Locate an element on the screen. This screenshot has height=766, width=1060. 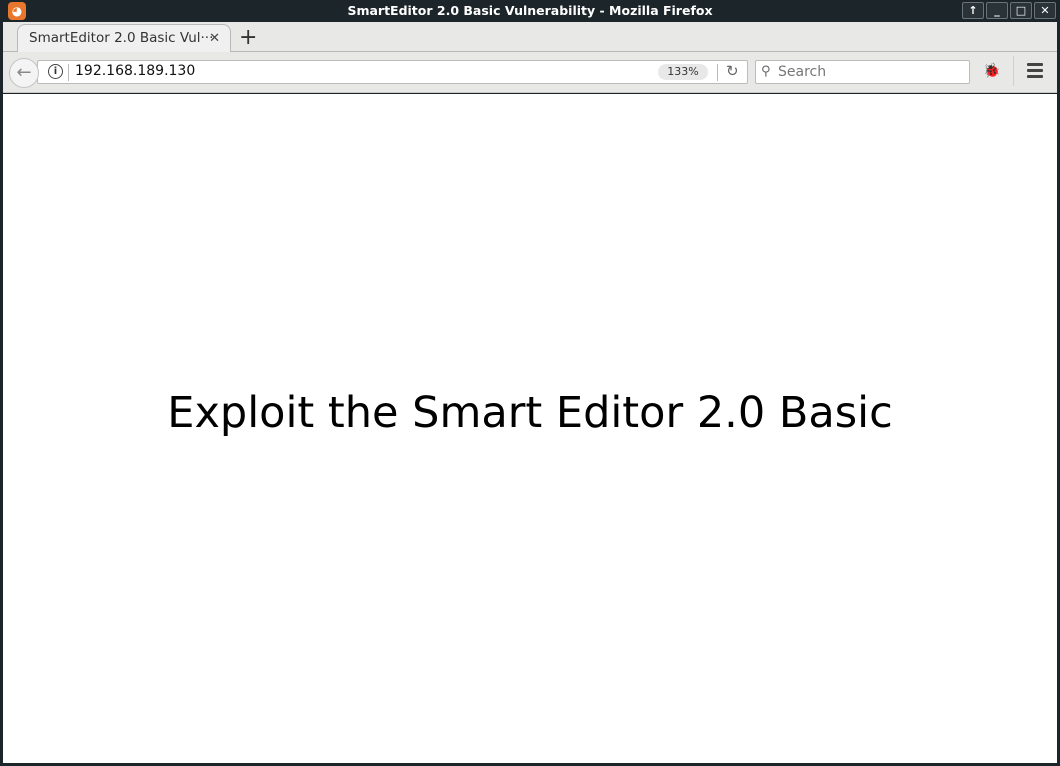
close-window-button: ✕ is located at coordinates (1045, 10).